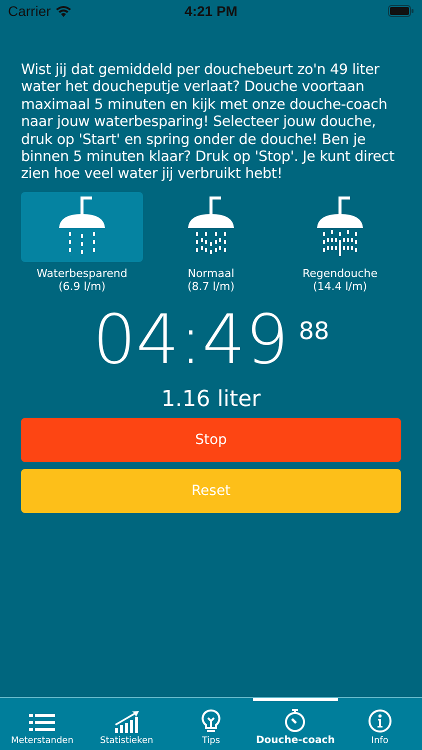  Describe the element at coordinates (211, 273) in the screenshot. I see `shower-name: Normaal` at that location.